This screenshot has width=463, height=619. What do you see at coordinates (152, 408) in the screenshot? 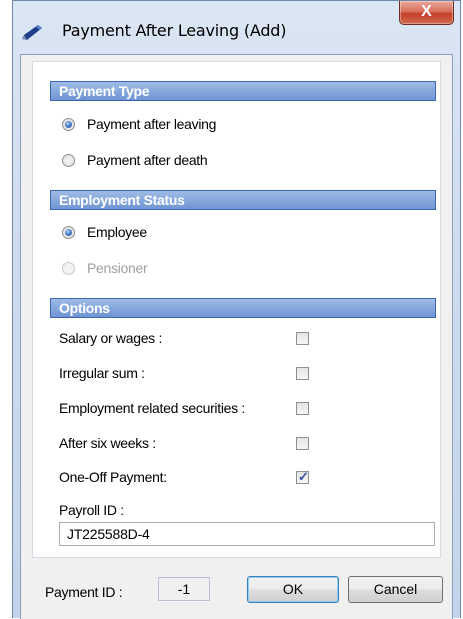
I see `employment-related-securities-label: Employment related securities :` at bounding box center [152, 408].